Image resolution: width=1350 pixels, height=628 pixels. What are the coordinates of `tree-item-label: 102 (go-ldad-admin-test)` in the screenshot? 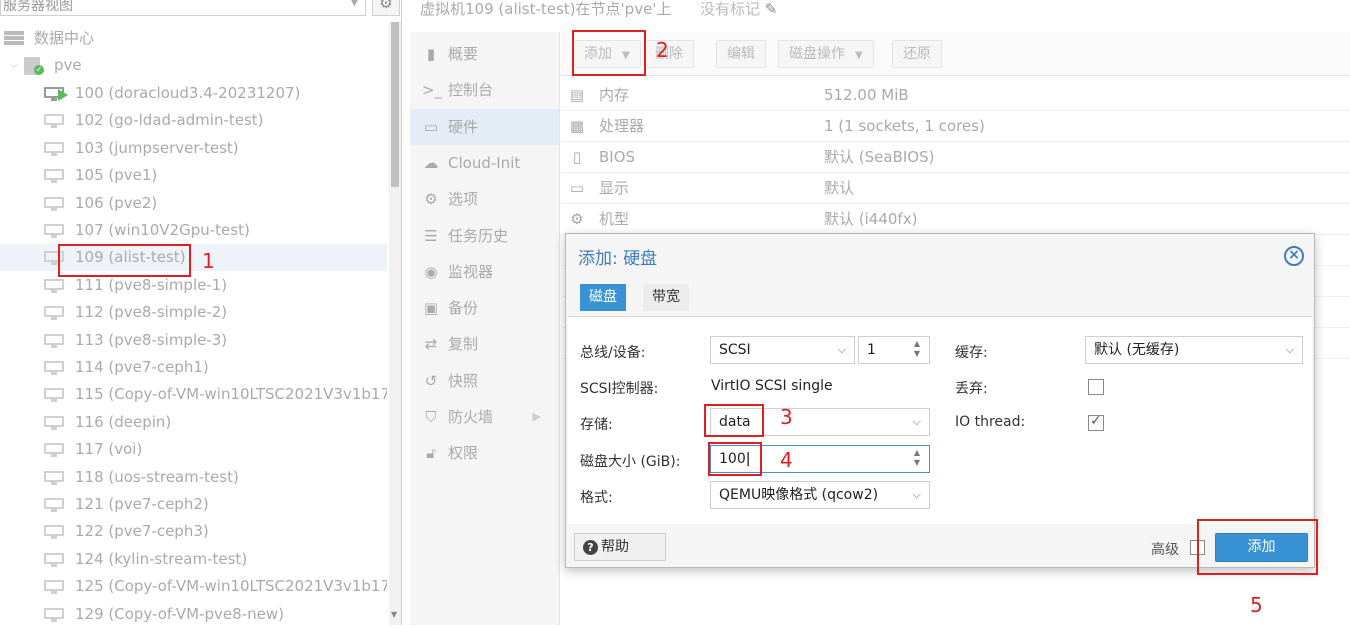 It's located at (169, 120).